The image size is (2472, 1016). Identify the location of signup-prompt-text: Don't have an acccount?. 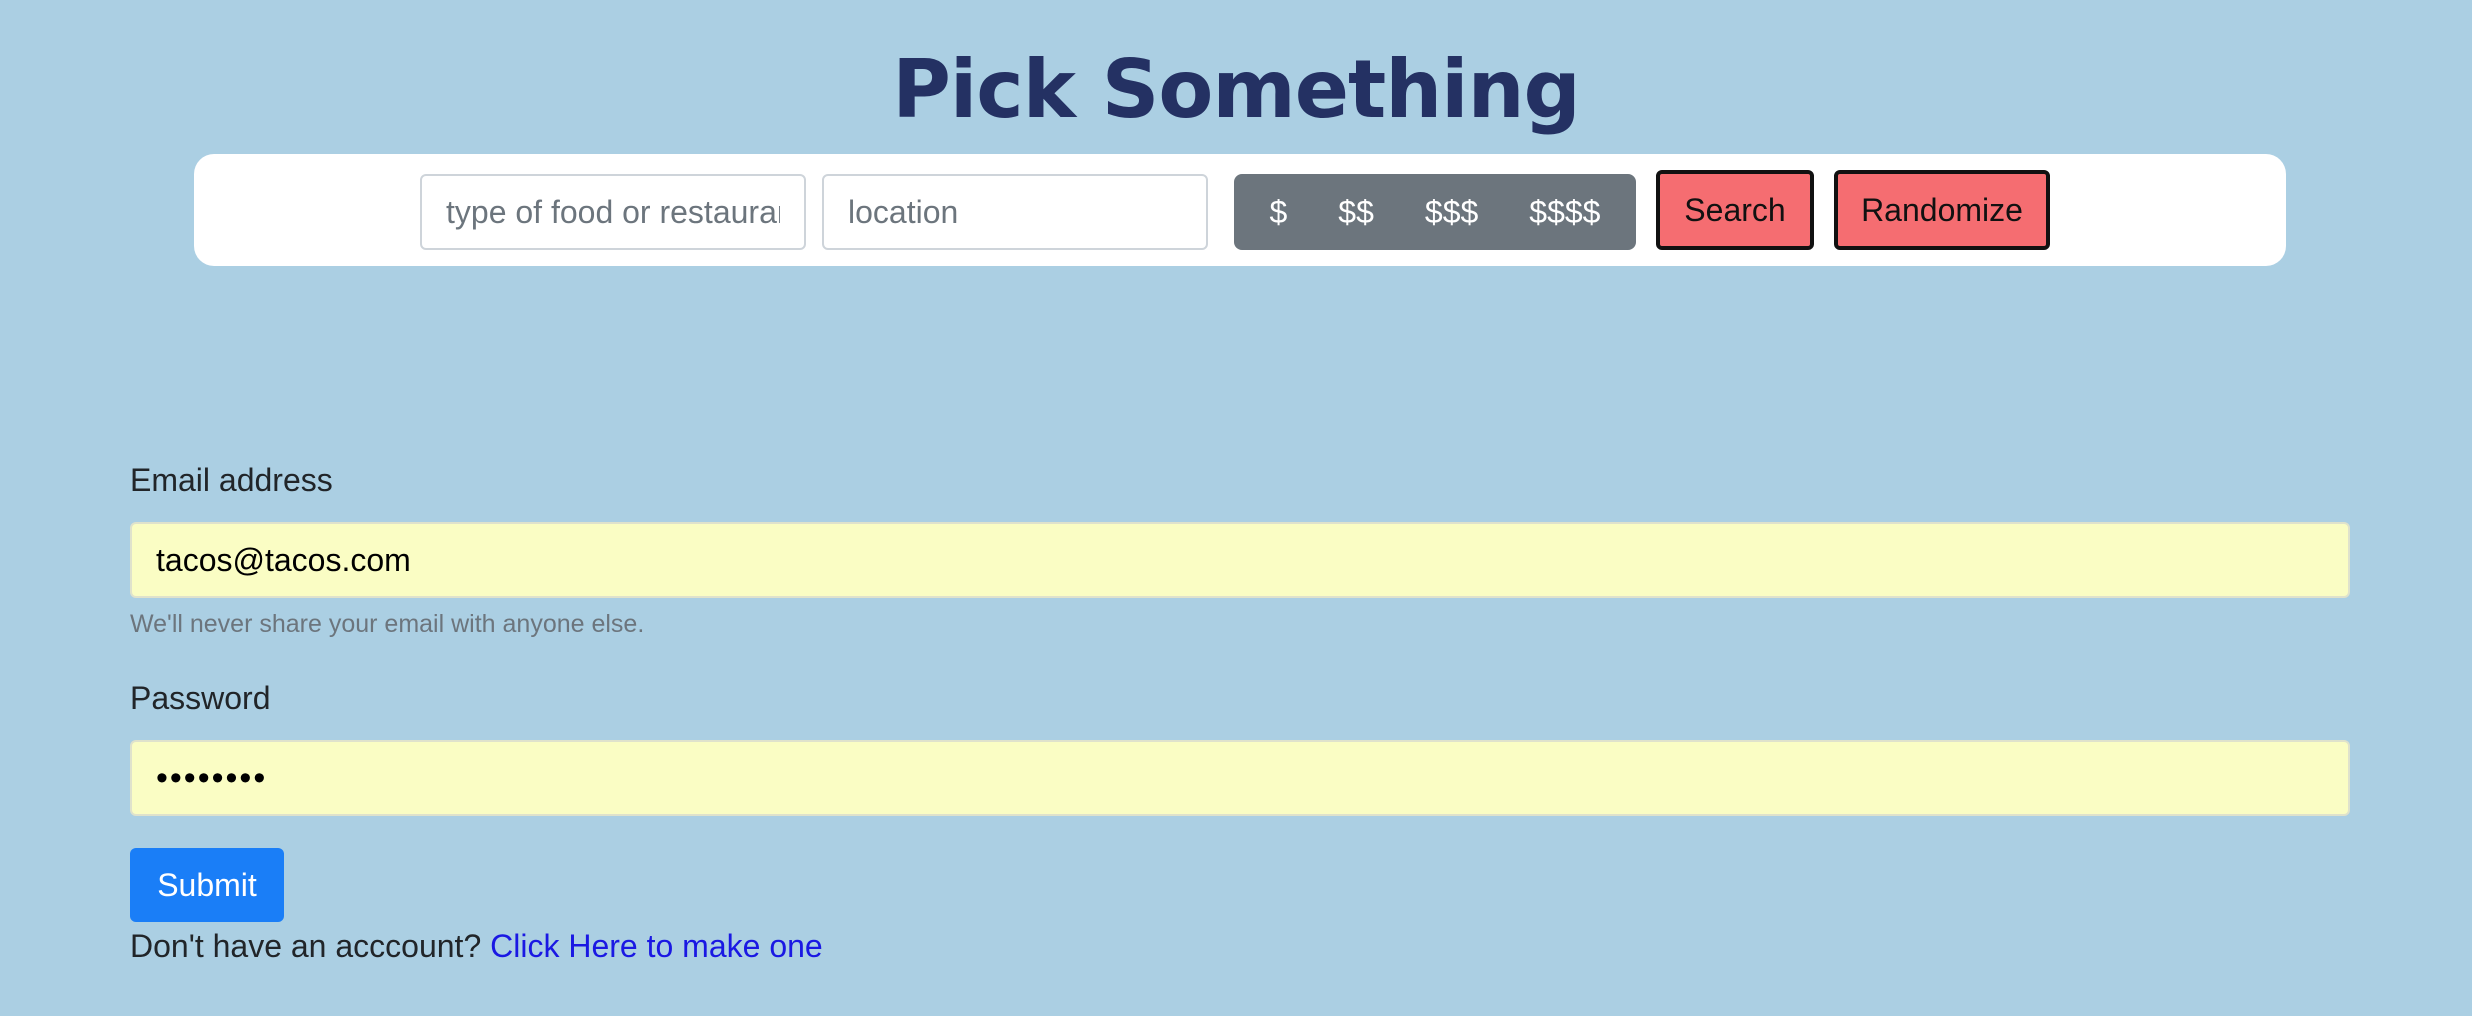
(306, 946).